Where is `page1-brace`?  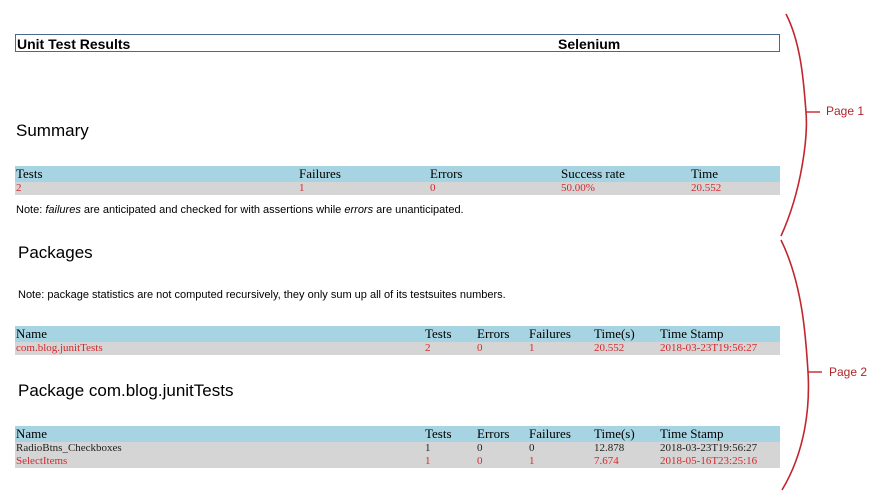 page1-brace is located at coordinates (794, 125).